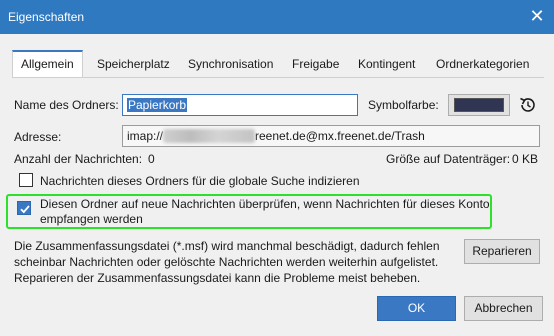  Describe the element at coordinates (46, 17) in the screenshot. I see `window-title: Eigenschaften` at that location.